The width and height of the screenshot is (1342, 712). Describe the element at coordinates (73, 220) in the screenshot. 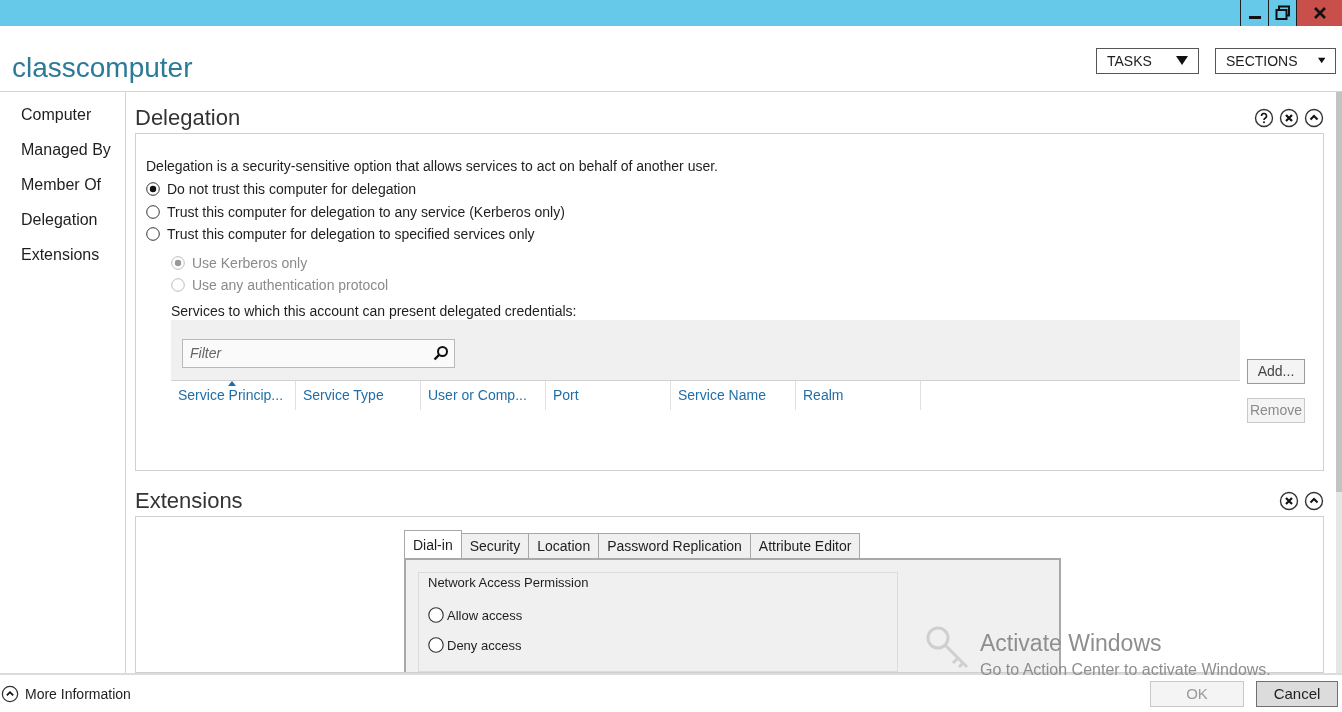

I see `nav-link: Delegation` at that location.